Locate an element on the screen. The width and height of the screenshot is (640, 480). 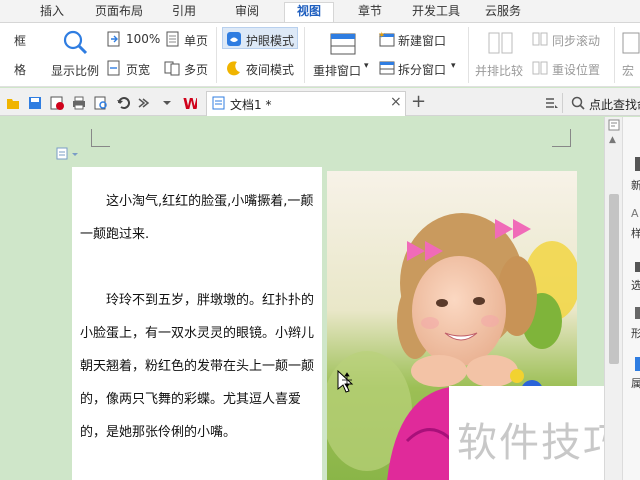
reset-position-icon is located at coordinates (540, 68).